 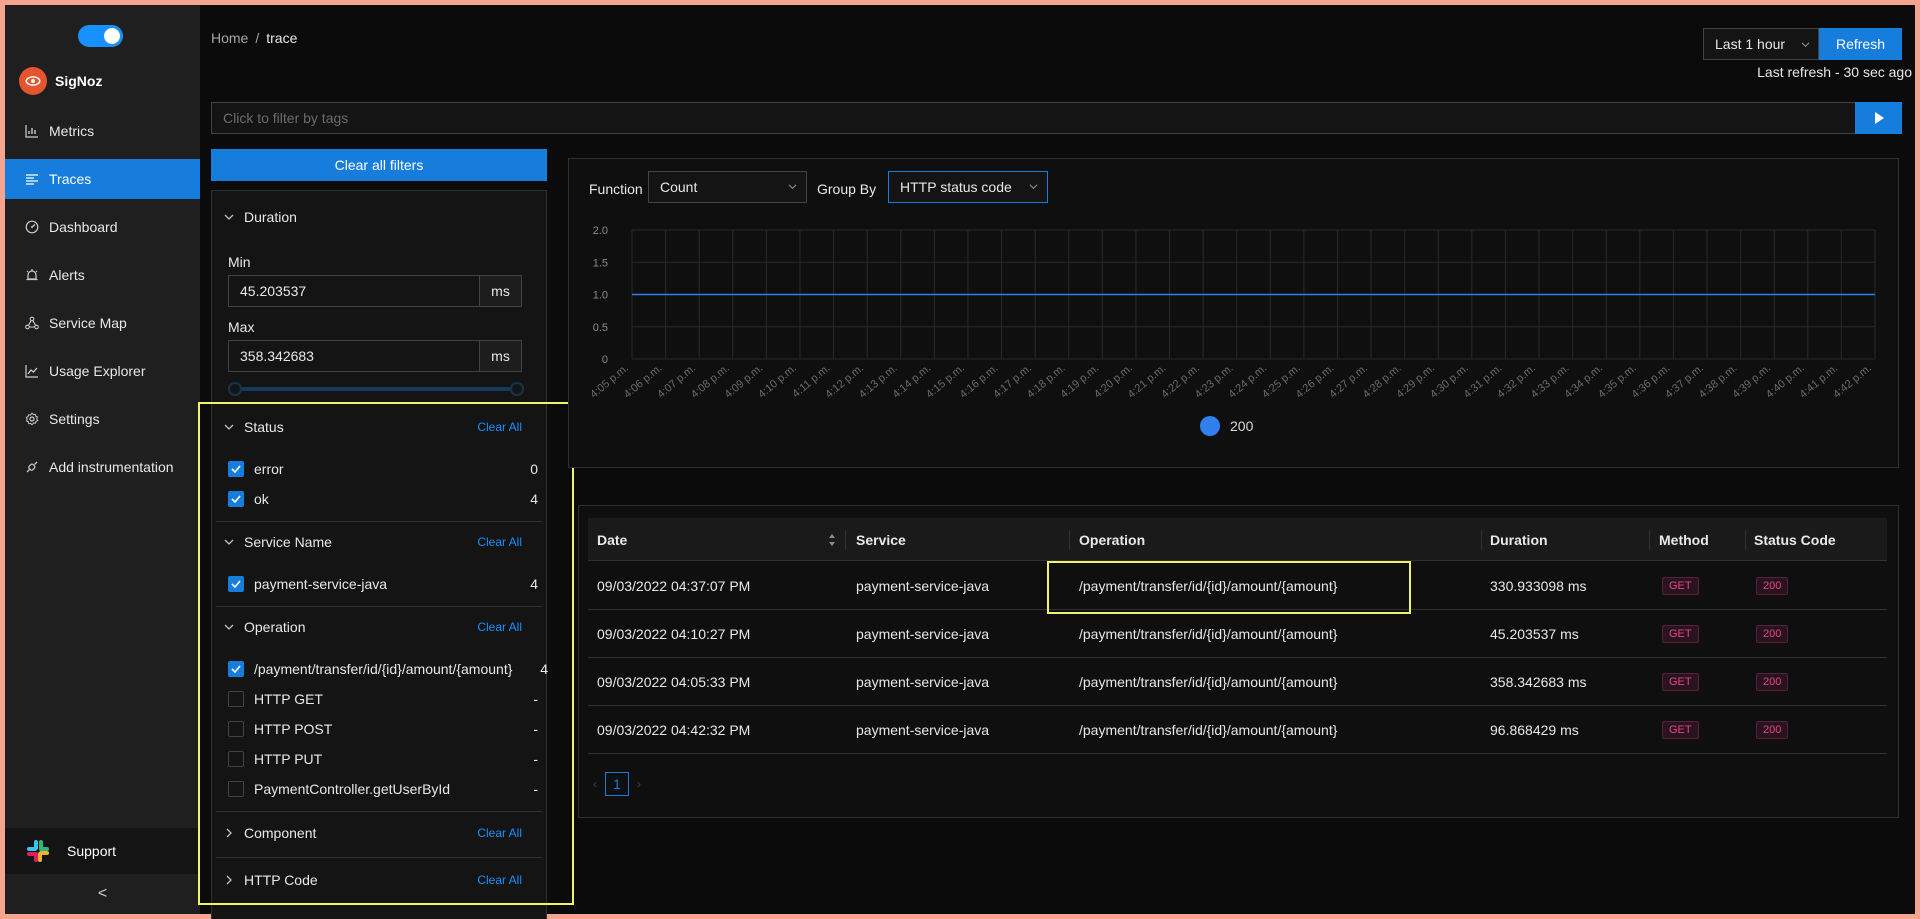 What do you see at coordinates (229, 880) in the screenshot?
I see `chevron-right-icon` at bounding box center [229, 880].